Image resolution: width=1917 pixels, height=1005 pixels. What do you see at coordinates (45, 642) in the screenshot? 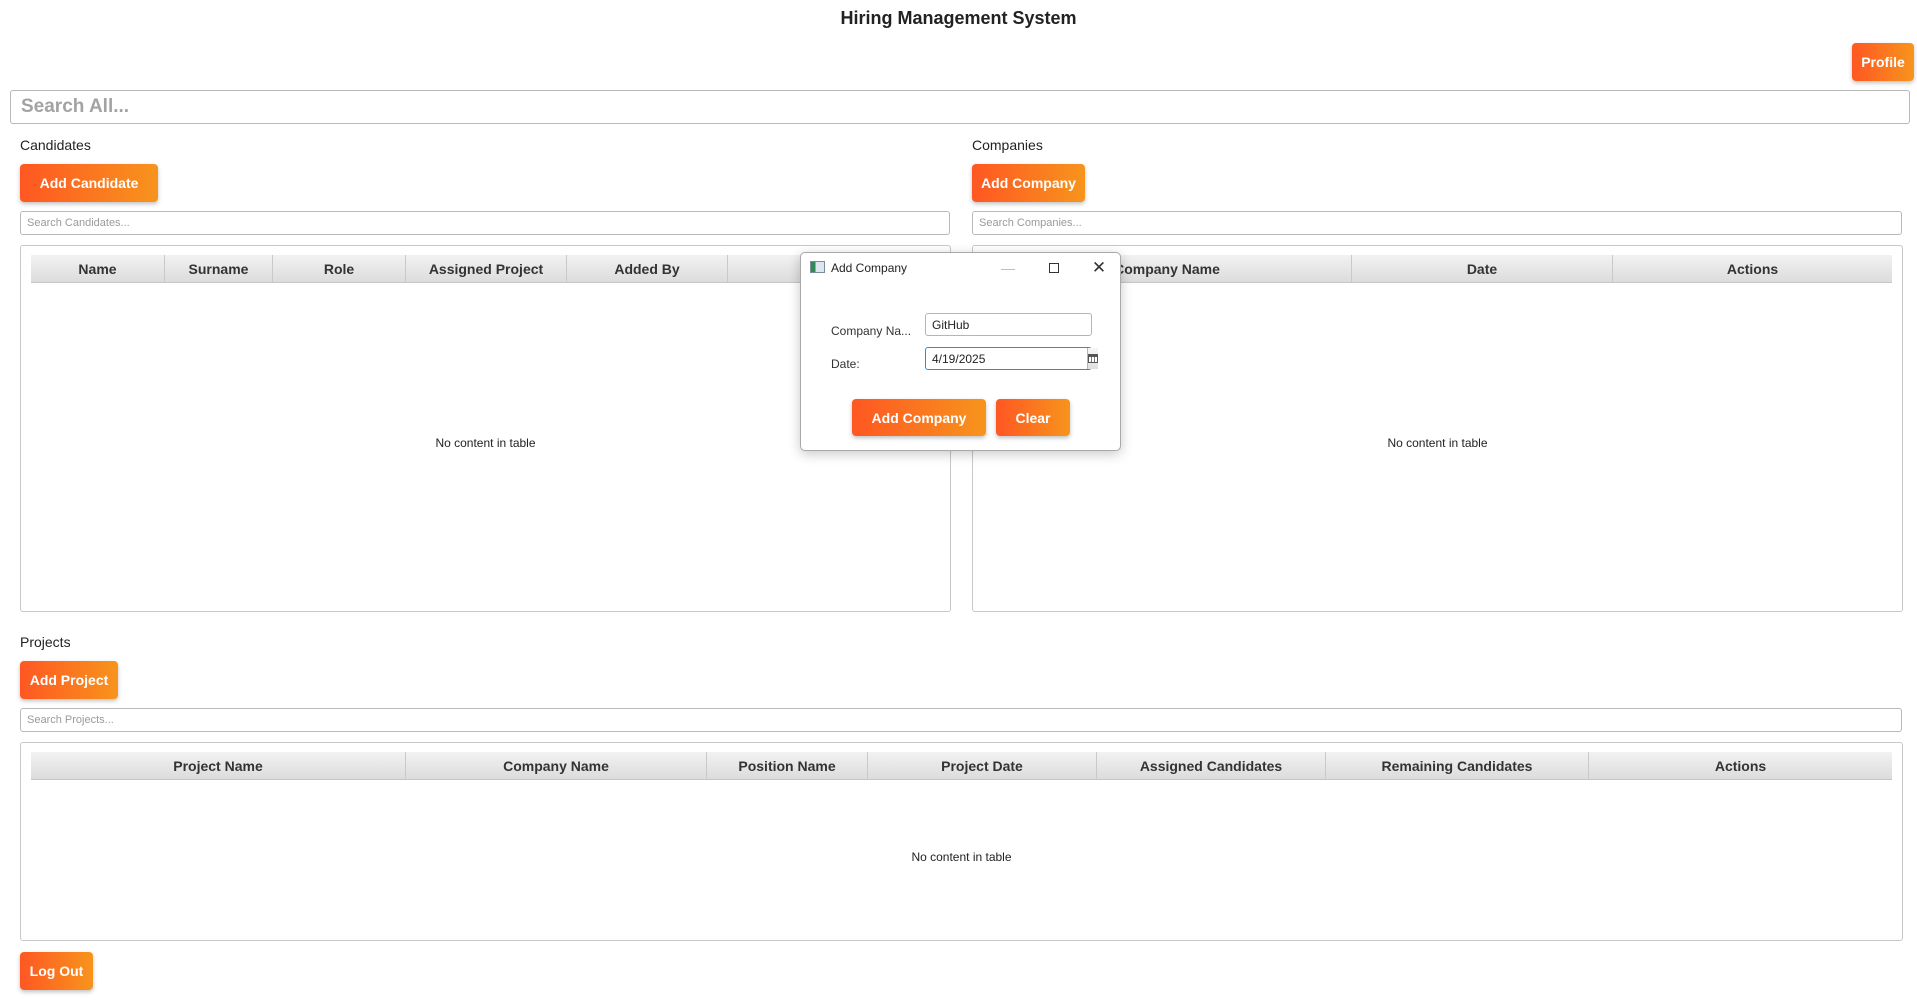
I see `projects-label: Projects` at bounding box center [45, 642].